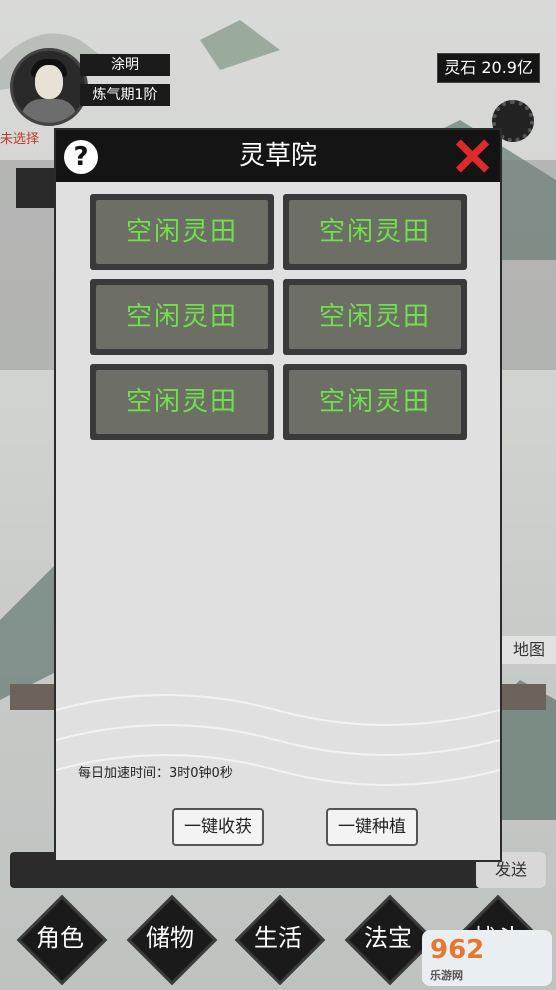 Image resolution: width=556 pixels, height=990 pixels. I want to click on nav-life: 生活, so click(280, 940).